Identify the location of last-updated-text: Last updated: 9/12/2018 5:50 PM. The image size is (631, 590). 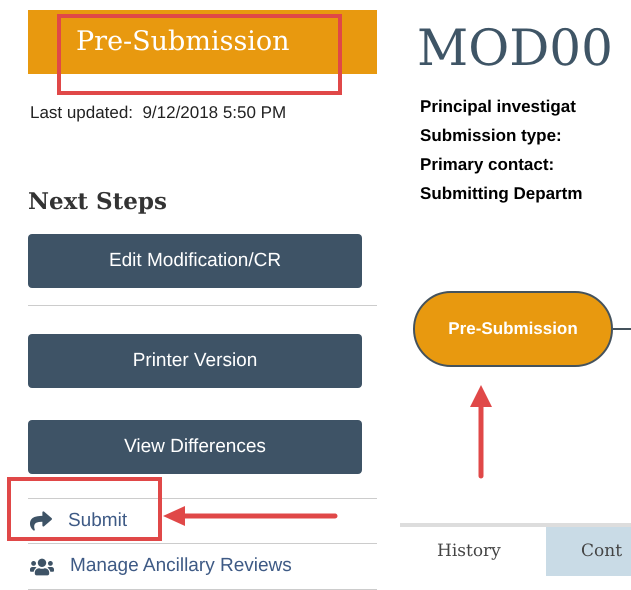
(158, 113).